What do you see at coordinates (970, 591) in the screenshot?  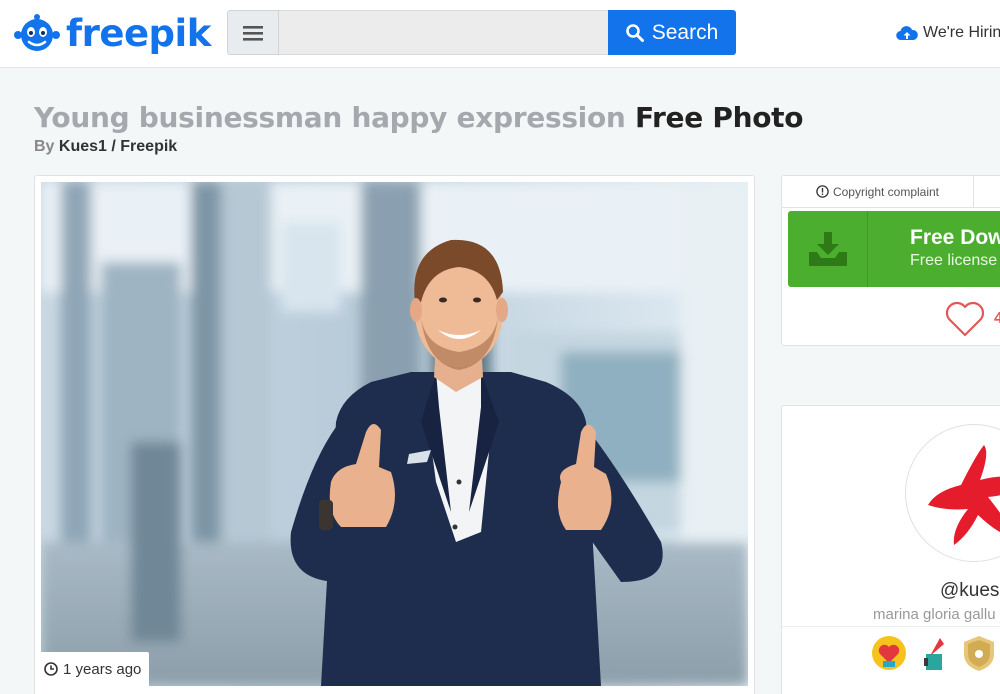 I see `author-handle: @kues1` at bounding box center [970, 591].